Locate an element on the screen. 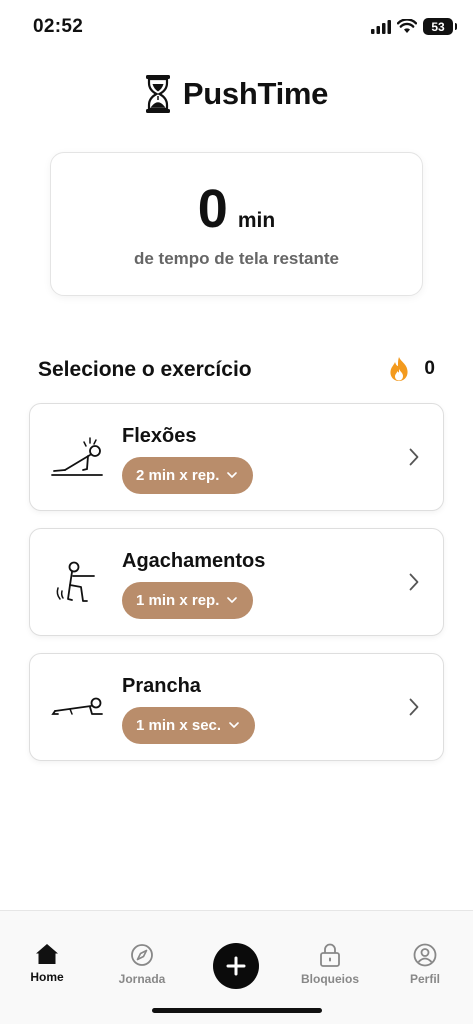 Image resolution: width=473 pixels, height=1024 pixels. compass-icon is located at coordinates (142, 955).